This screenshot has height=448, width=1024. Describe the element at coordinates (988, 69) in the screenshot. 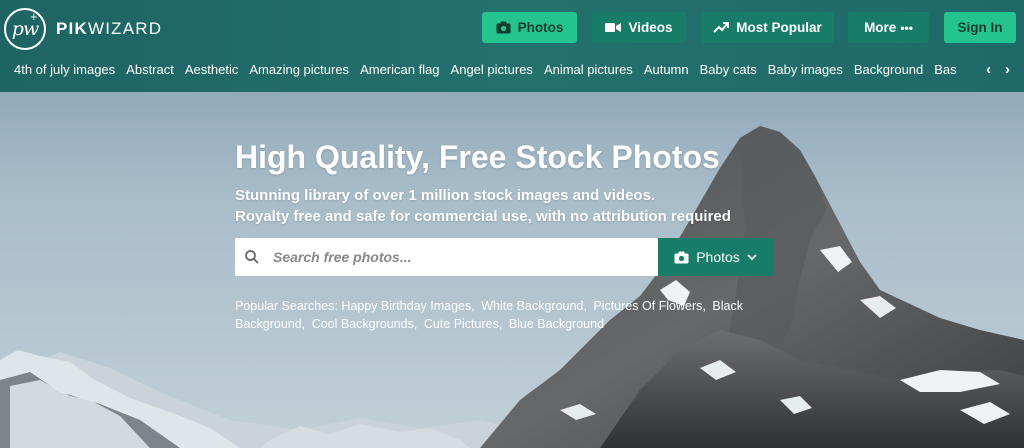

I see `chevron-left-icon: ‹` at that location.